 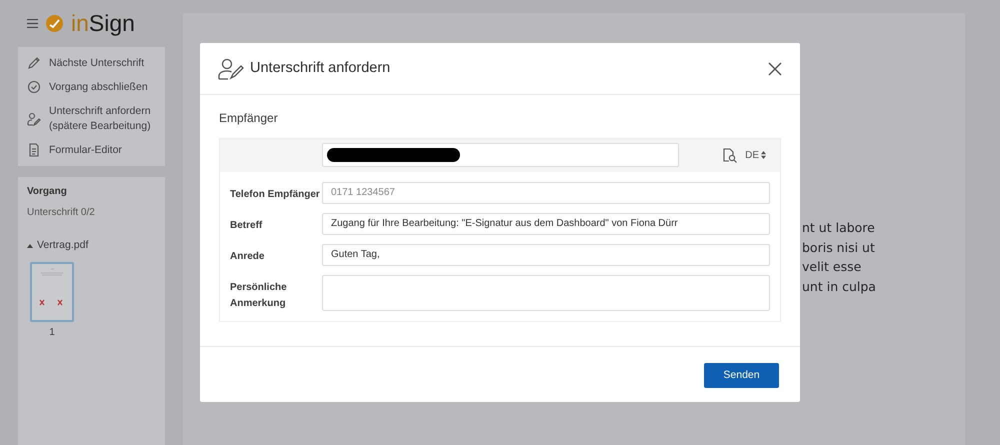 I want to click on sidebar-item: Vorgang abschließen, so click(x=91, y=87).